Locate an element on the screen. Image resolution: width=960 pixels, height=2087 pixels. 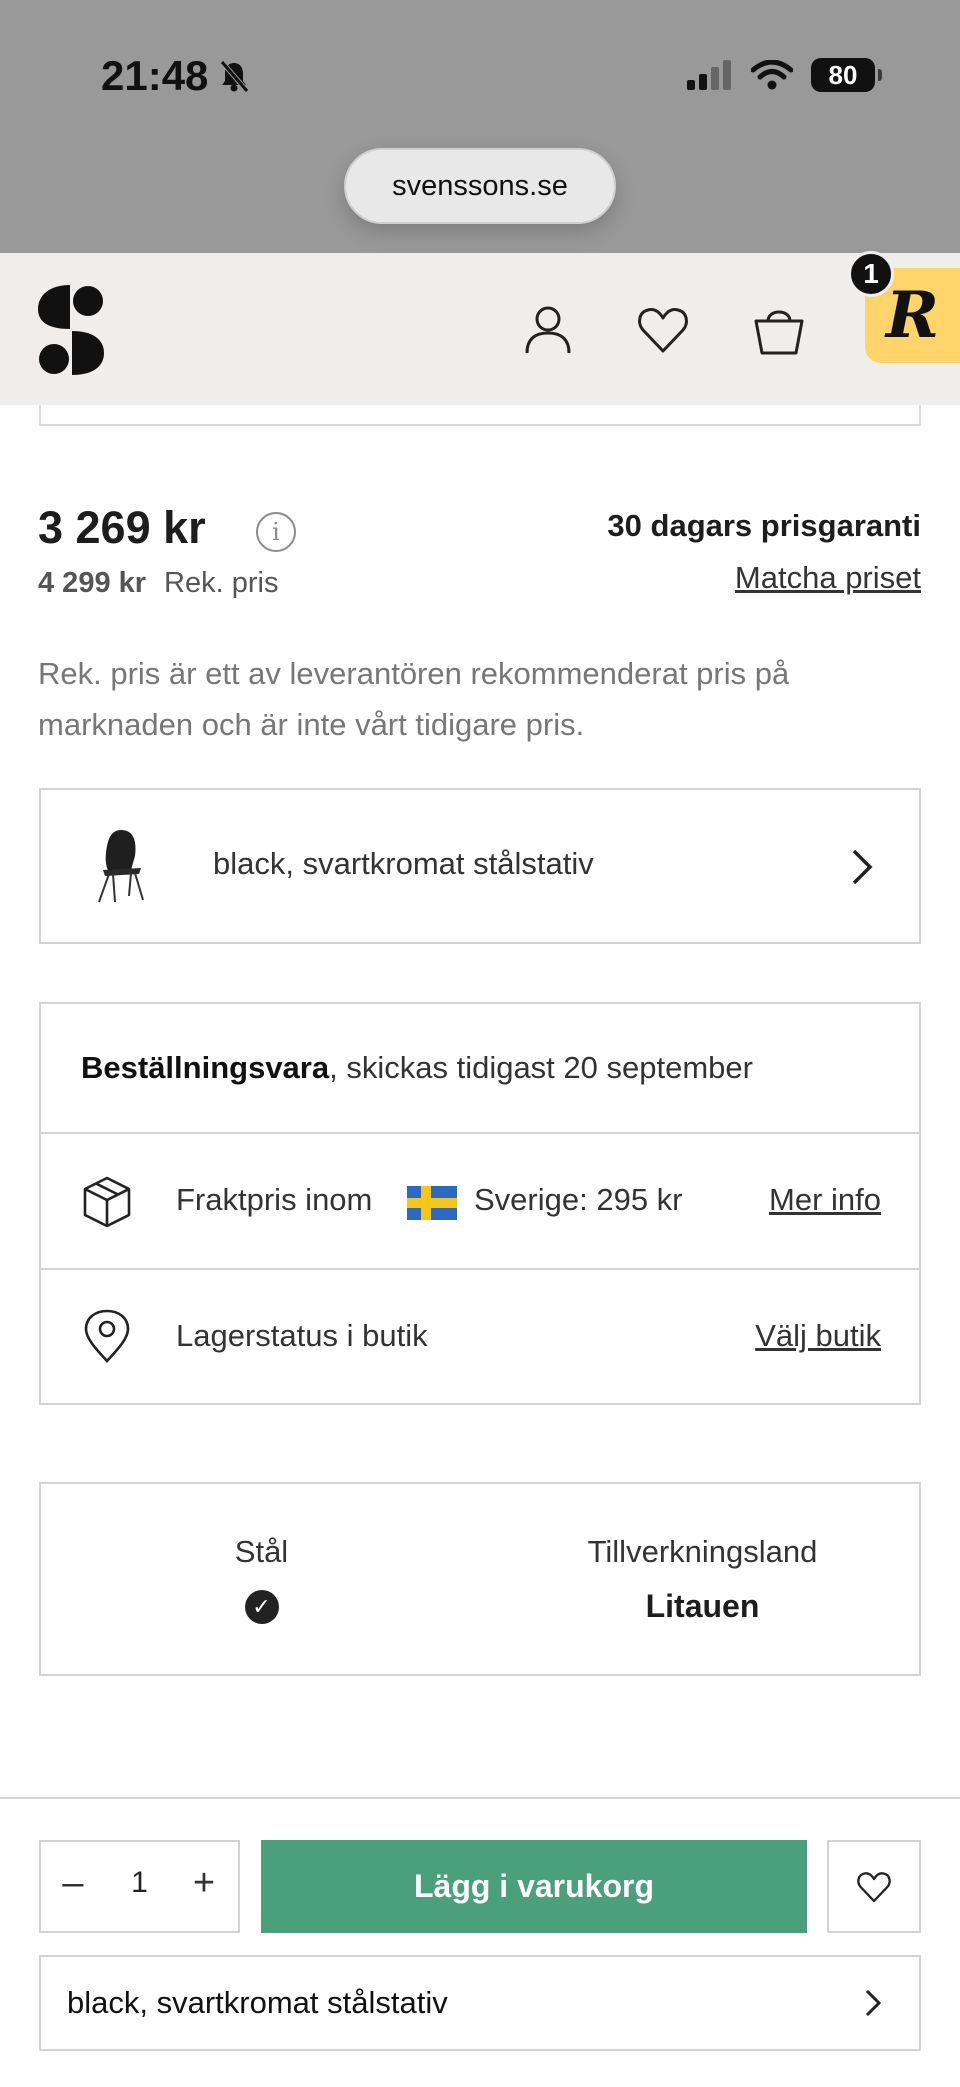
shipping-prefix: Fraktpris inom is located at coordinates (274, 1199).